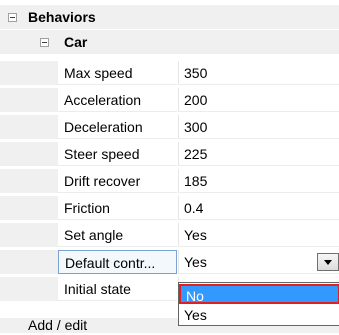 This screenshot has width=339, height=335. I want to click on property-value: 350, so click(258, 73).